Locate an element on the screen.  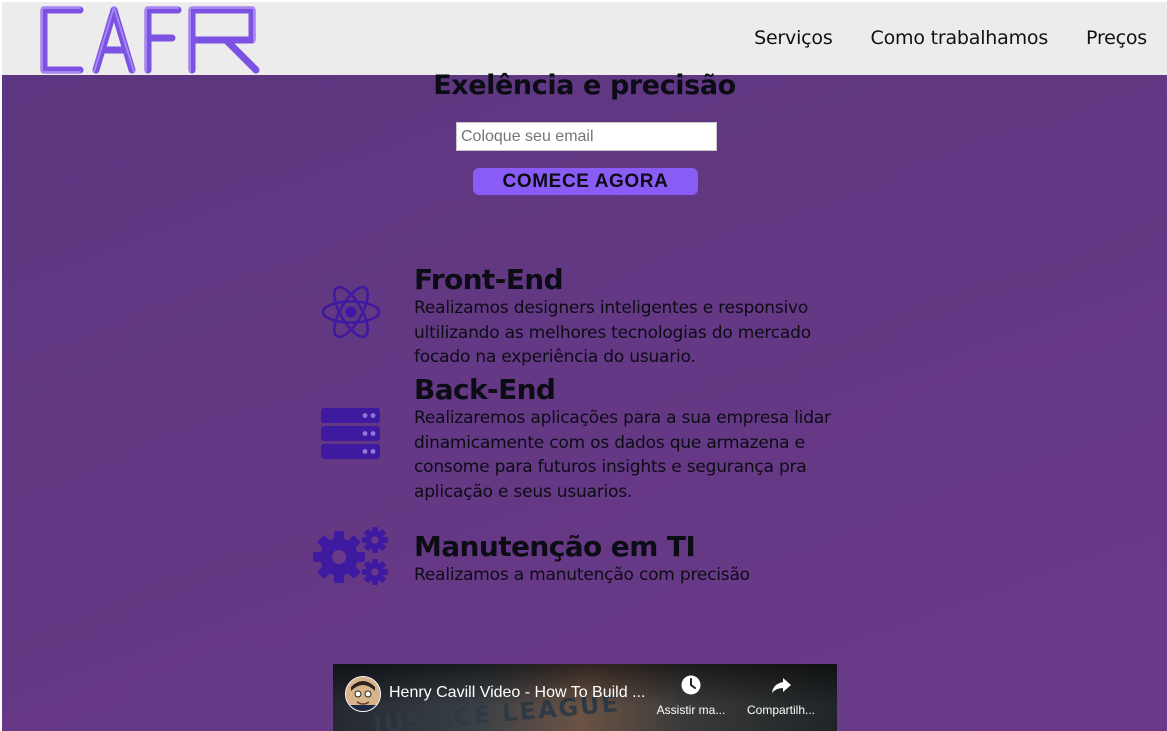
channel-avatar is located at coordinates (363, 694).